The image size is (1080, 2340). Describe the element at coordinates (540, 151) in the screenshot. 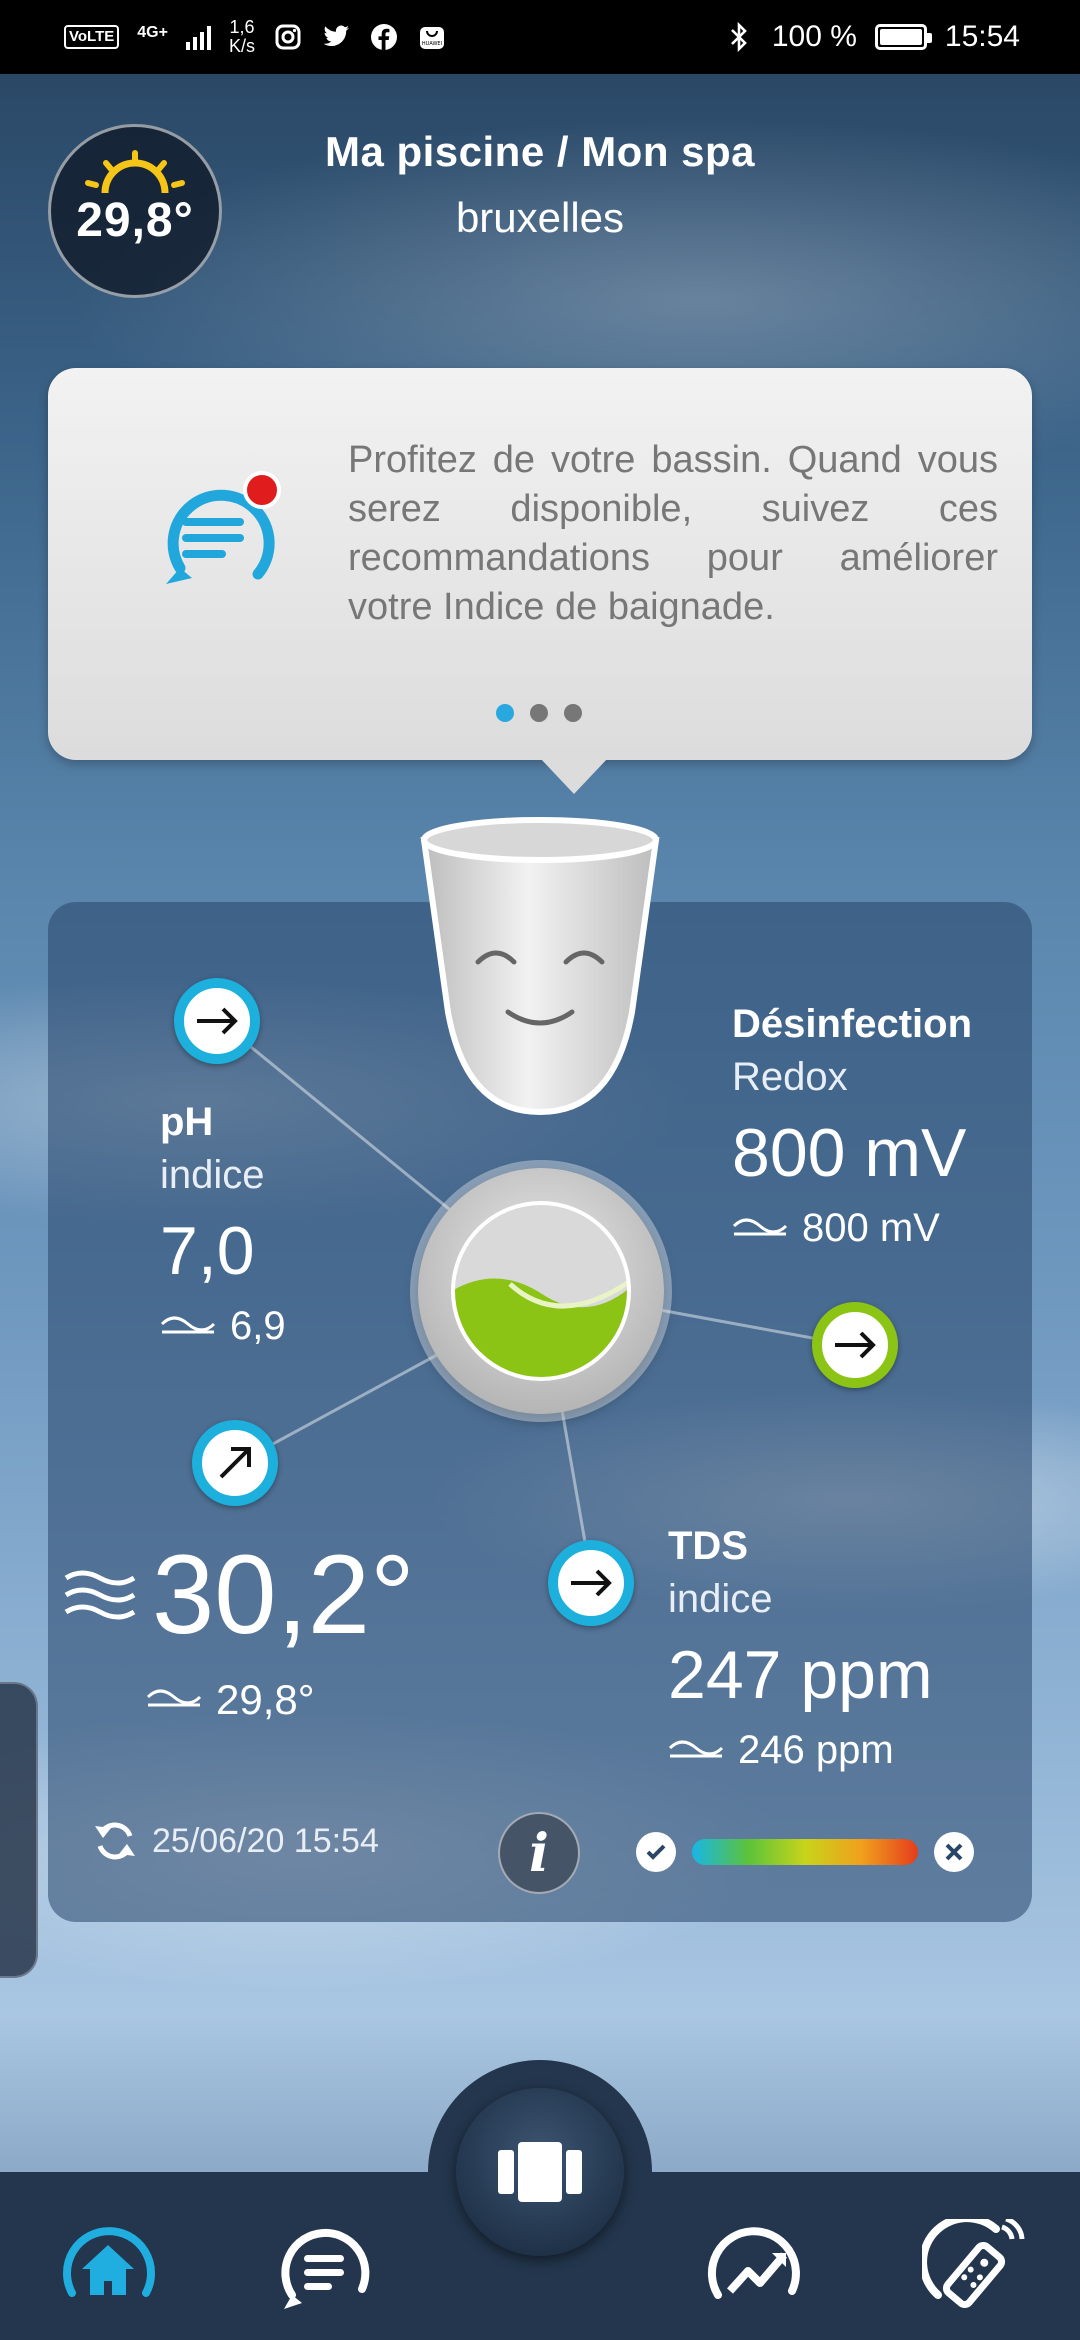

I see `page-title: Ma piscine / Mon spa` at that location.